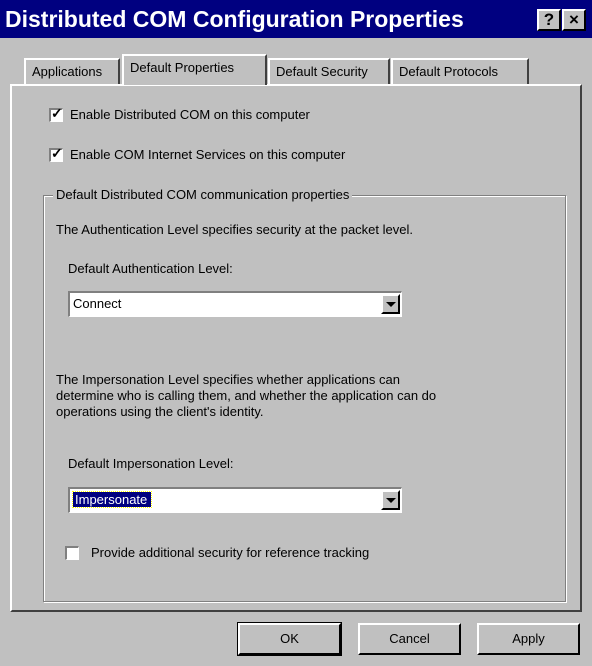 The image size is (592, 666). What do you see at coordinates (235, 500) in the screenshot?
I see `impersonation-level-select: Impersonate` at bounding box center [235, 500].